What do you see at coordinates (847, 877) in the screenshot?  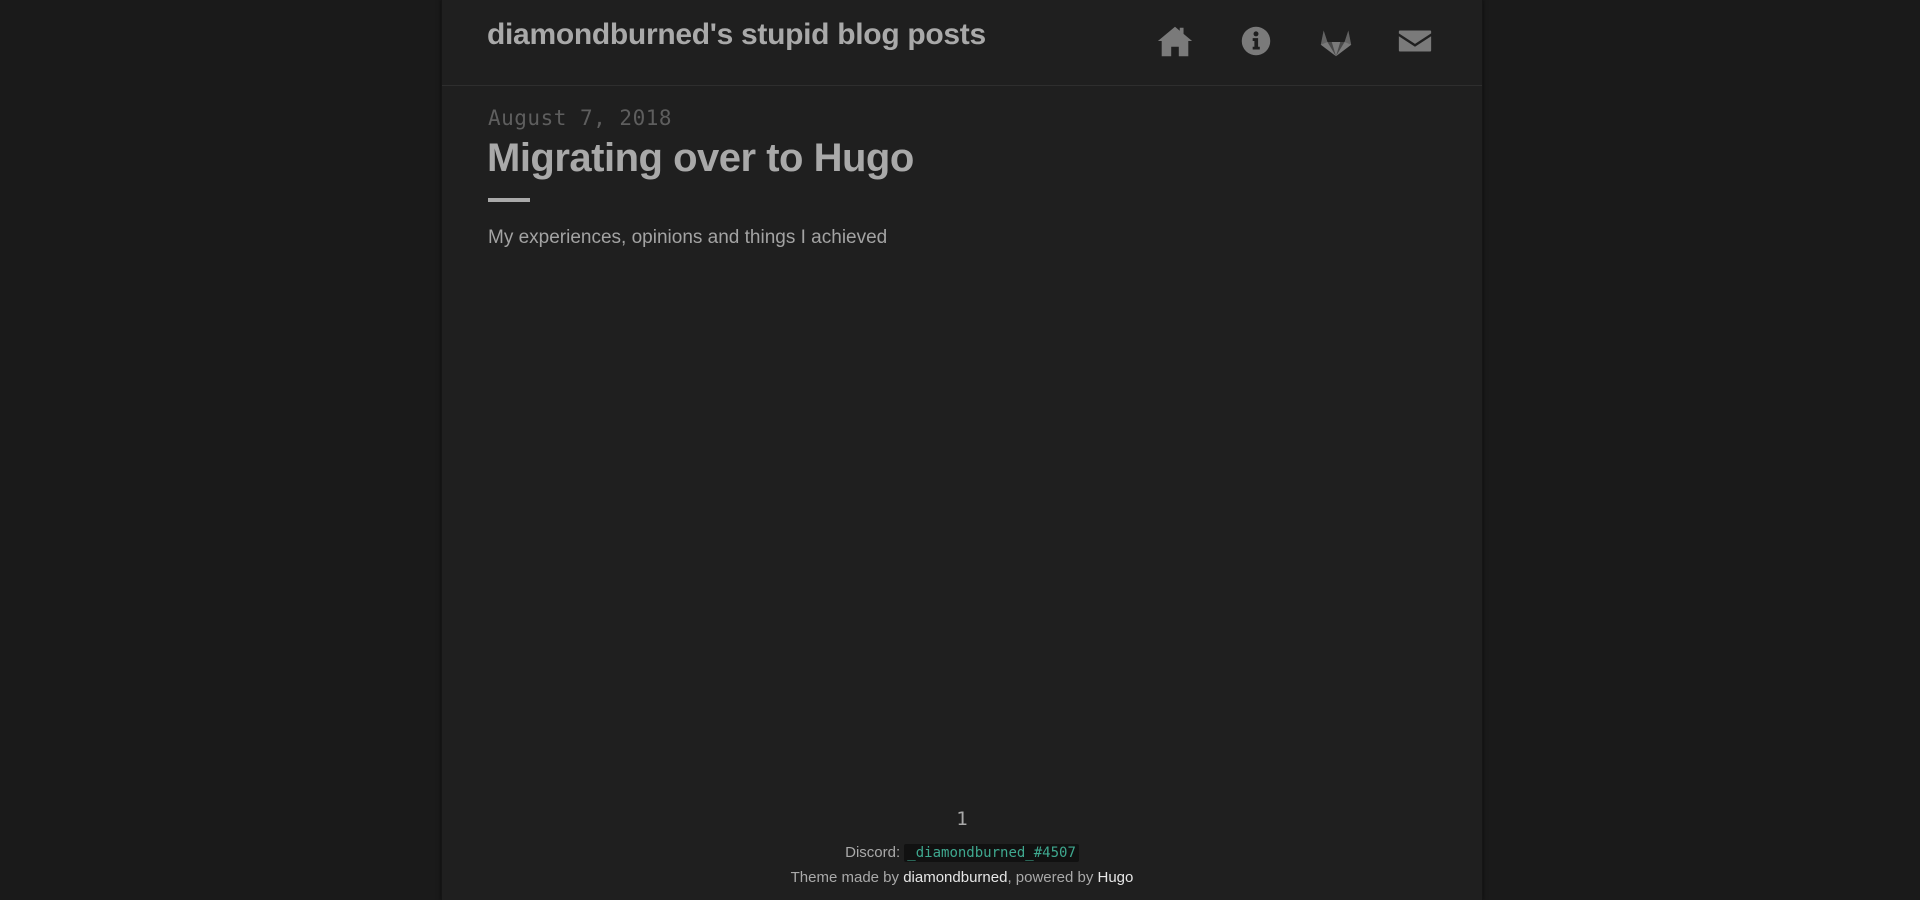 I see `theme-prefix: Theme made by` at bounding box center [847, 877].